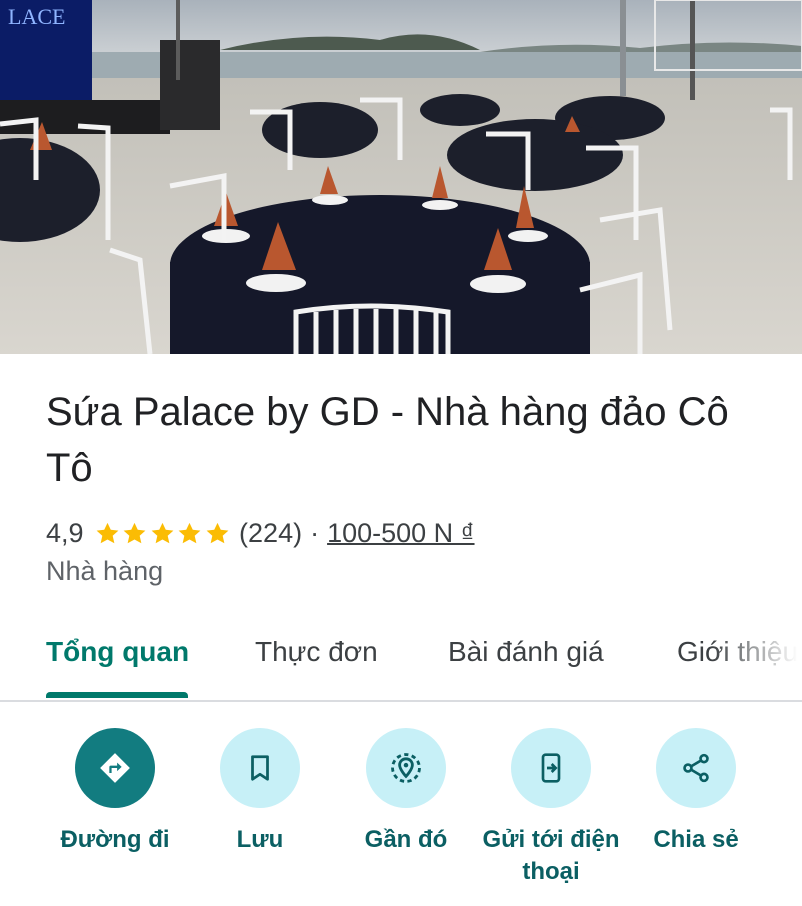 The image size is (802, 906). I want to click on directions-icon, so click(115, 768).